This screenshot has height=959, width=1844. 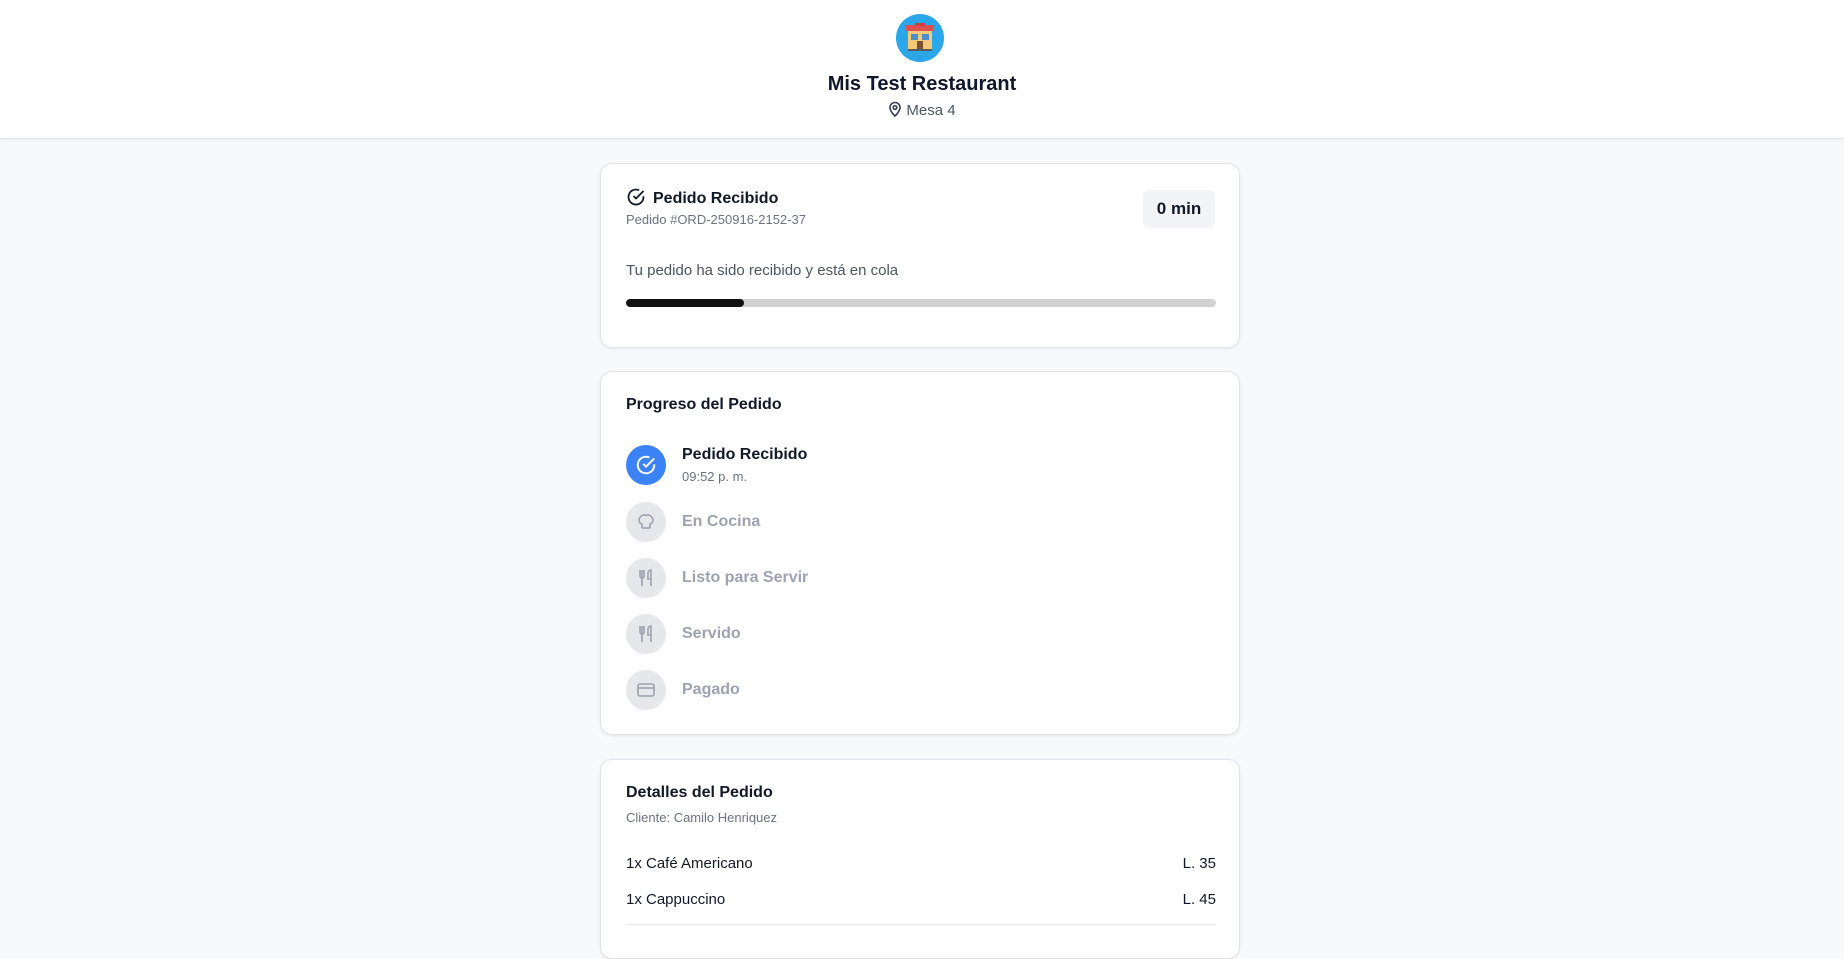 I want to click on app-header: Mis Test Restaurant Mesa 4, so click(x=922, y=69).